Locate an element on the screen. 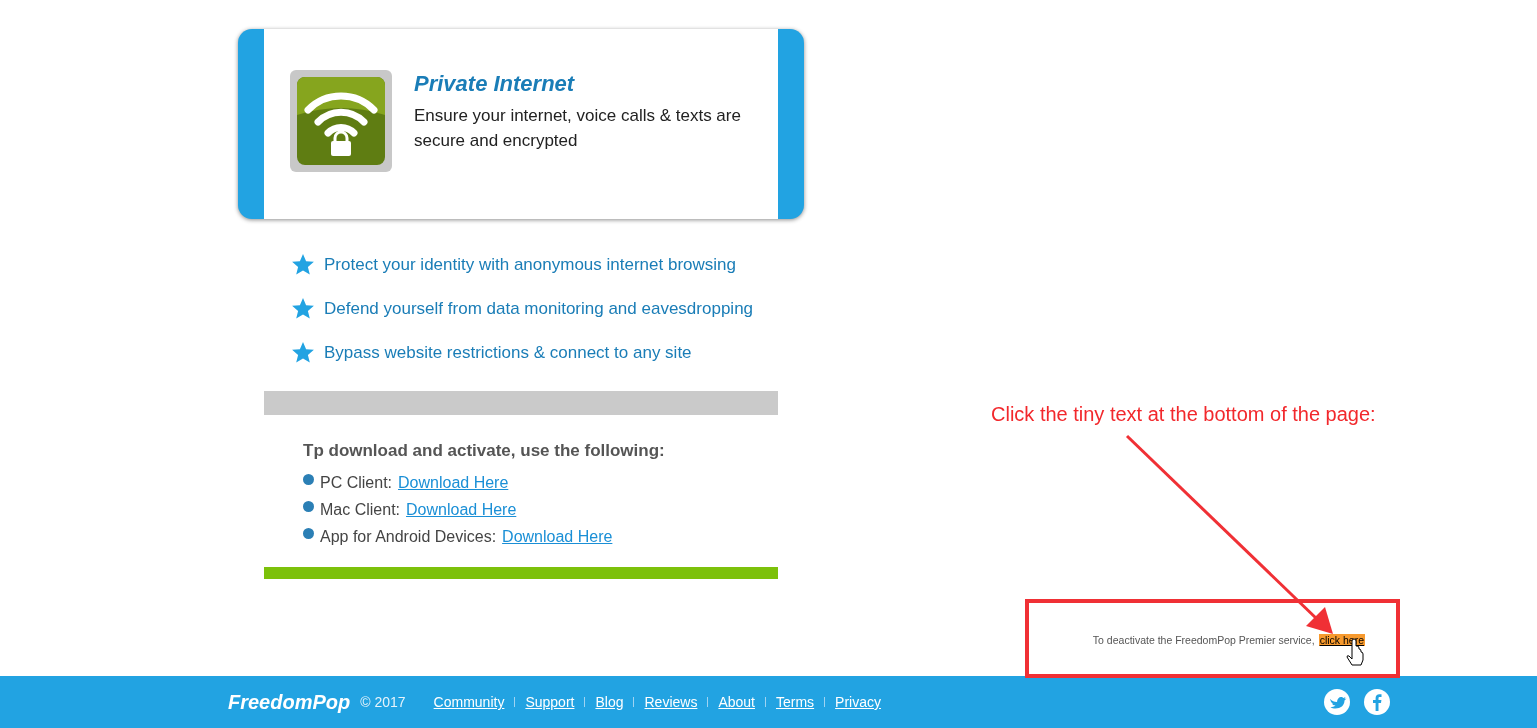 This screenshot has width=1537, height=728. bird-icon is located at coordinates (1337, 702).